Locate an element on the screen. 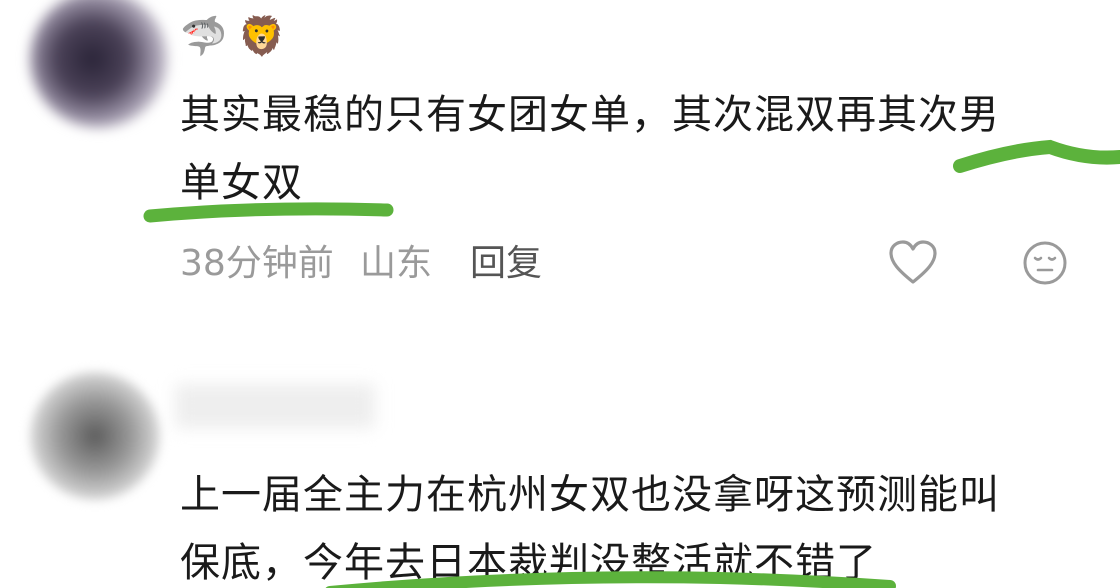  comment-text-line: 其实最稳的只有女团女单，其次混双再其次男 is located at coordinates (590, 115).